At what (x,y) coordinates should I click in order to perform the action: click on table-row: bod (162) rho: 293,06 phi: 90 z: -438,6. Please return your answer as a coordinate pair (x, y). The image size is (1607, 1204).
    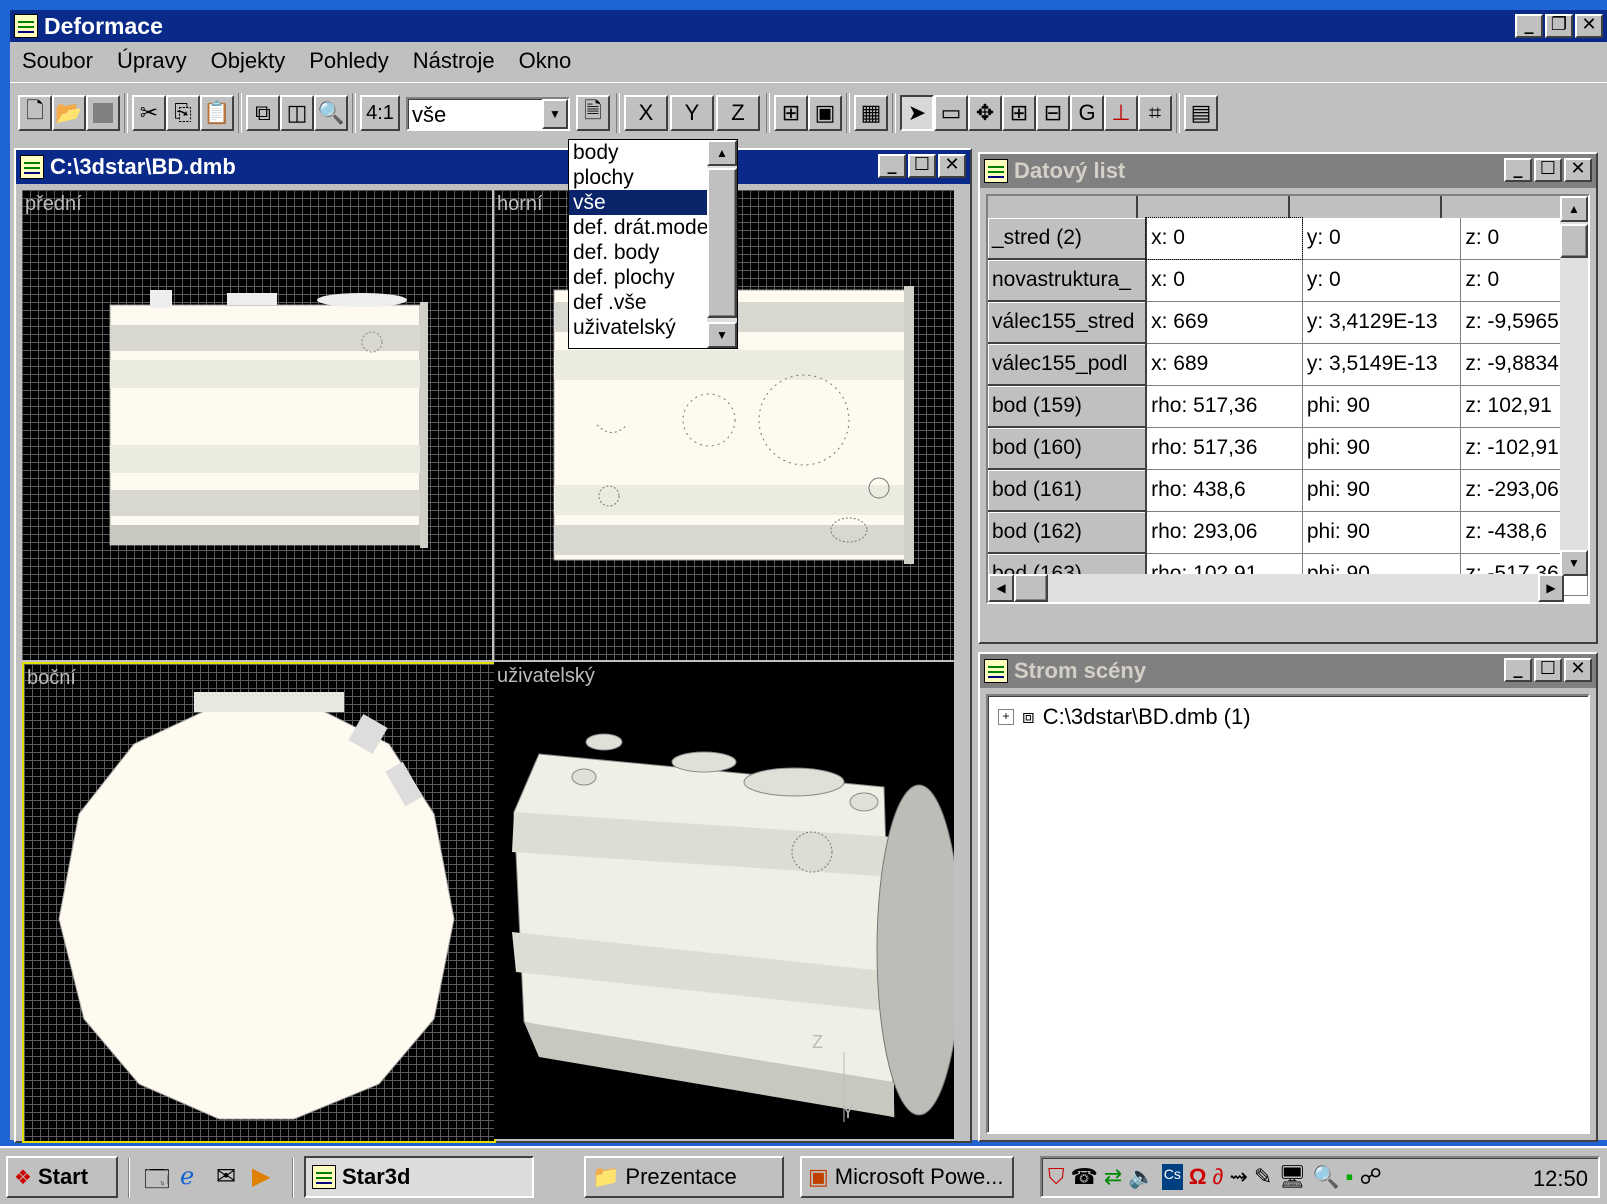
    Looking at the image, I should click on (1288, 532).